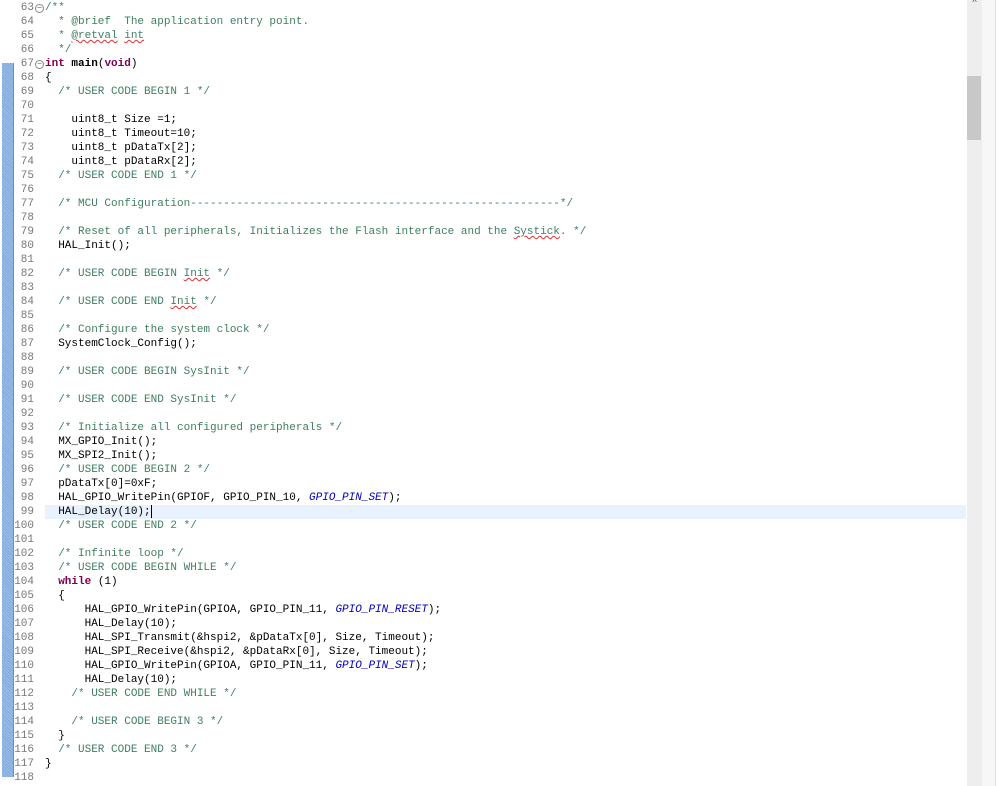 This screenshot has width=998, height=786. Describe the element at coordinates (24, 540) in the screenshot. I see `line-number: 101` at that location.